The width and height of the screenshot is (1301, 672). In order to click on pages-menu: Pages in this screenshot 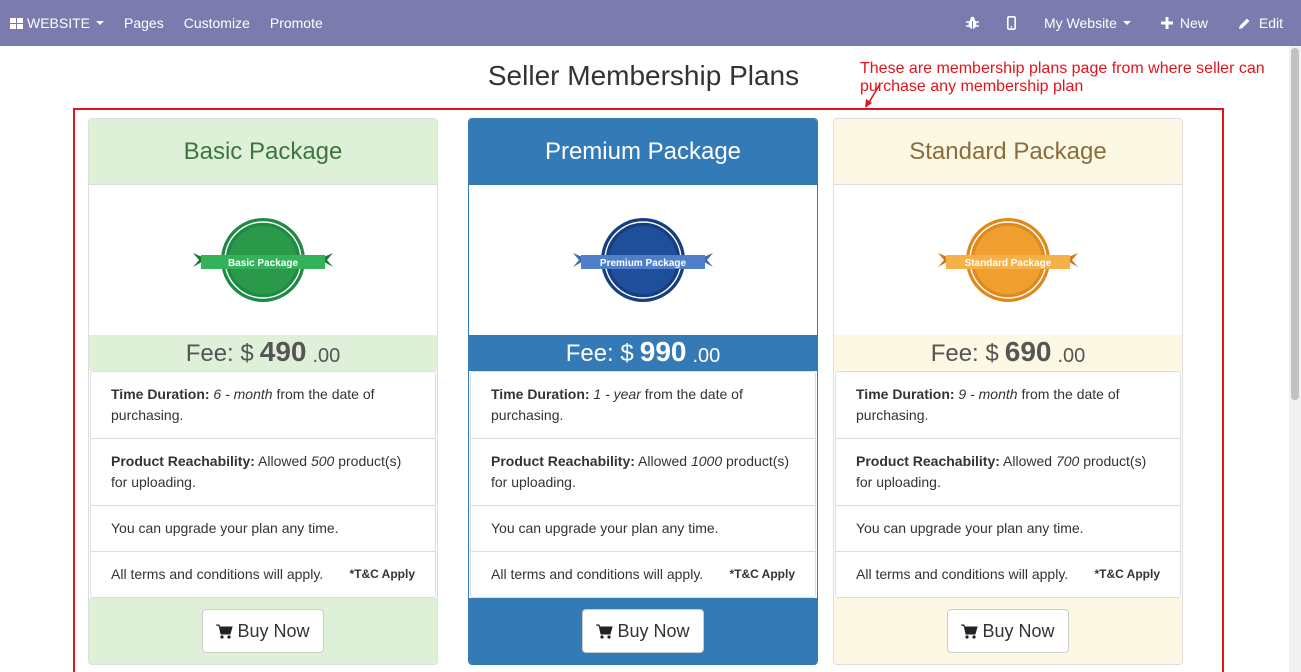, I will do `click(144, 23)`.